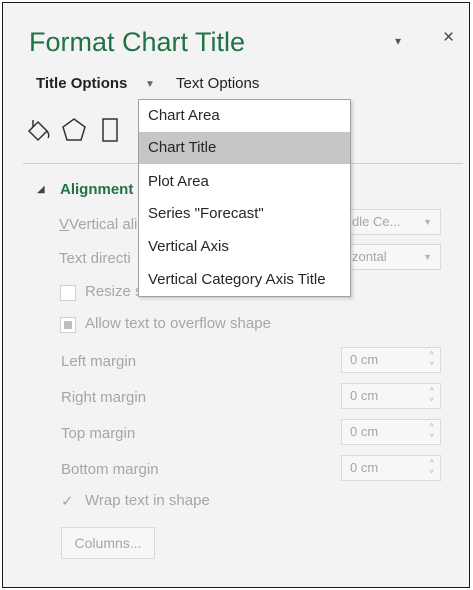 The image size is (473, 590). Describe the element at coordinates (244, 280) in the screenshot. I see `menu-item-vertical-category-axis-title: Vertical Category Axis Title` at that location.